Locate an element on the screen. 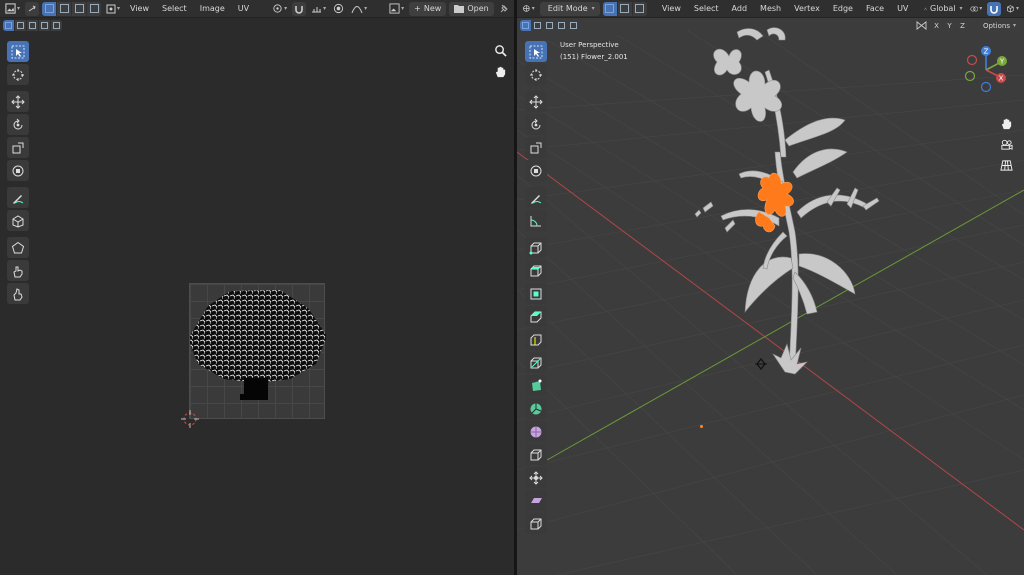  uv-image-canvas is located at coordinates (257, 351).